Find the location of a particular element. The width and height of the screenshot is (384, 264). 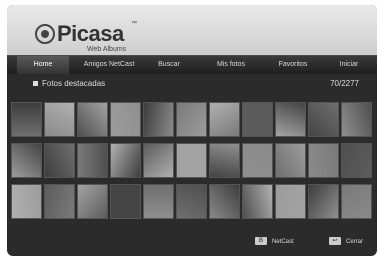

close-key-hint: ↩ Cerrar is located at coordinates (346, 242).